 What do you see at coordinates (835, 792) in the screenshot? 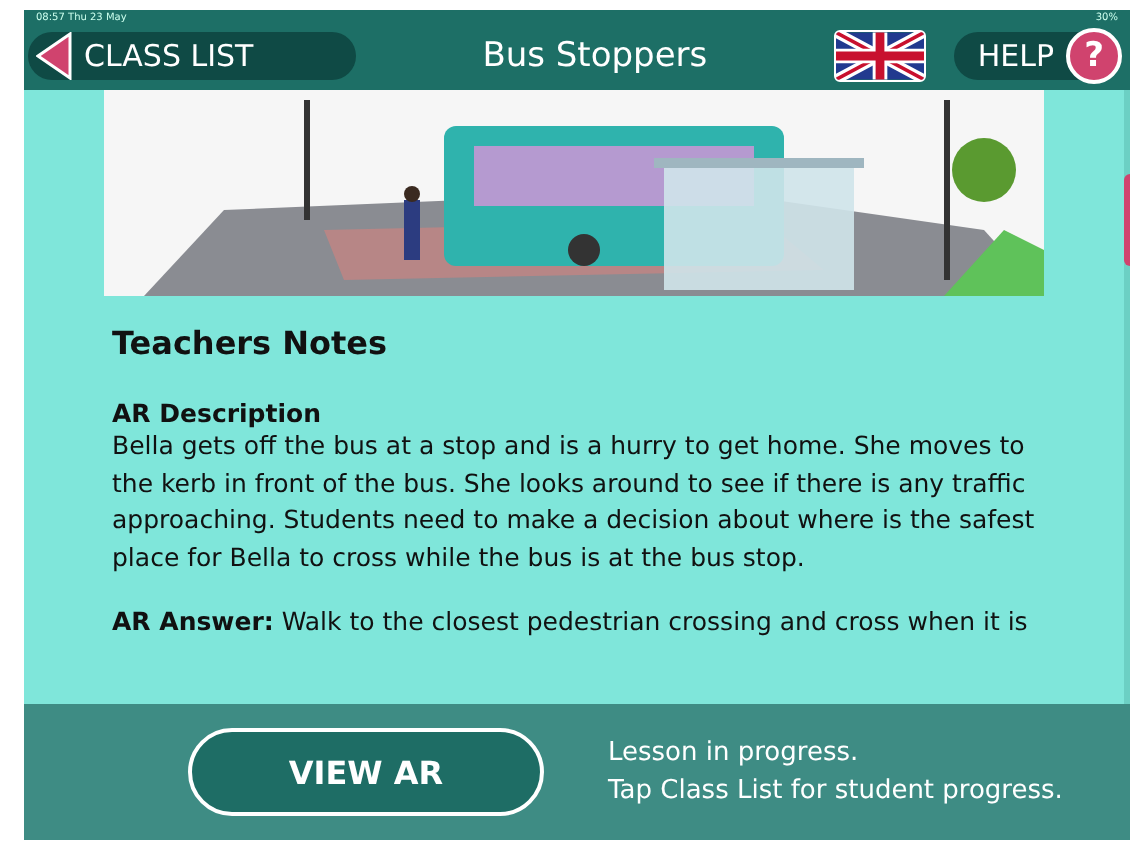
I see `status-message: Tap Class List for student progress.` at bounding box center [835, 792].